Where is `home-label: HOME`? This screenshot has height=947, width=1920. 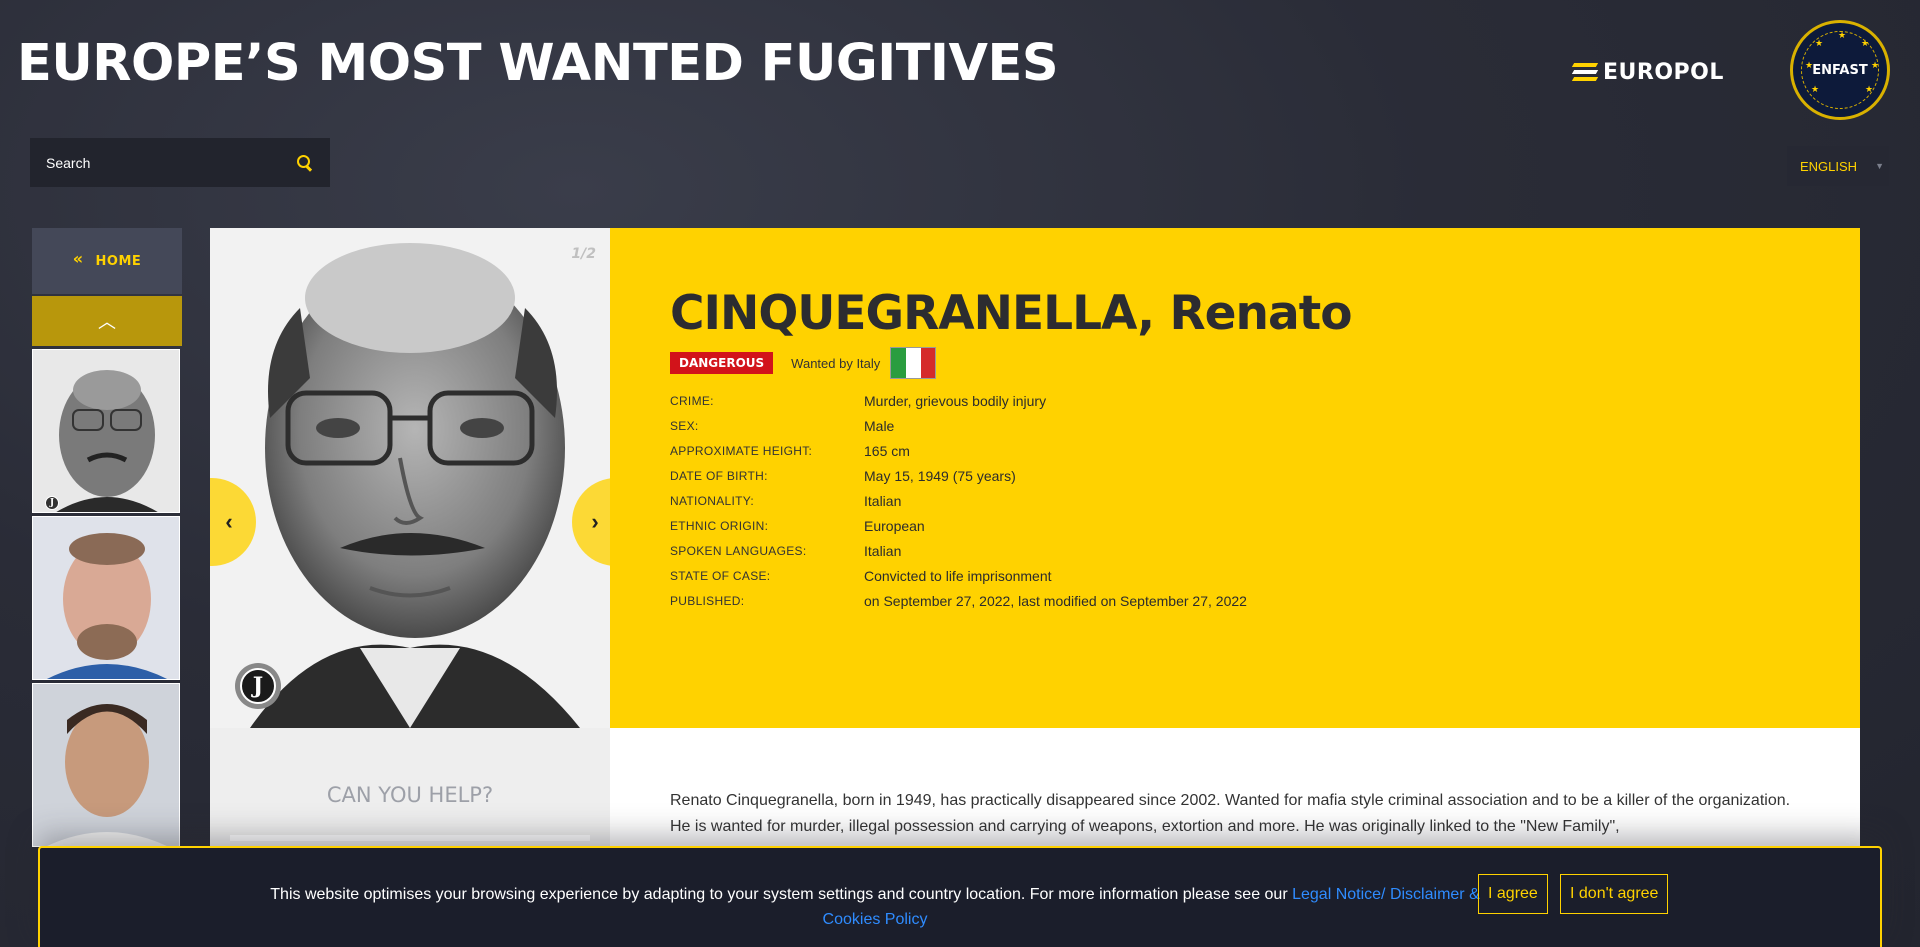 home-label: HOME is located at coordinates (118, 261).